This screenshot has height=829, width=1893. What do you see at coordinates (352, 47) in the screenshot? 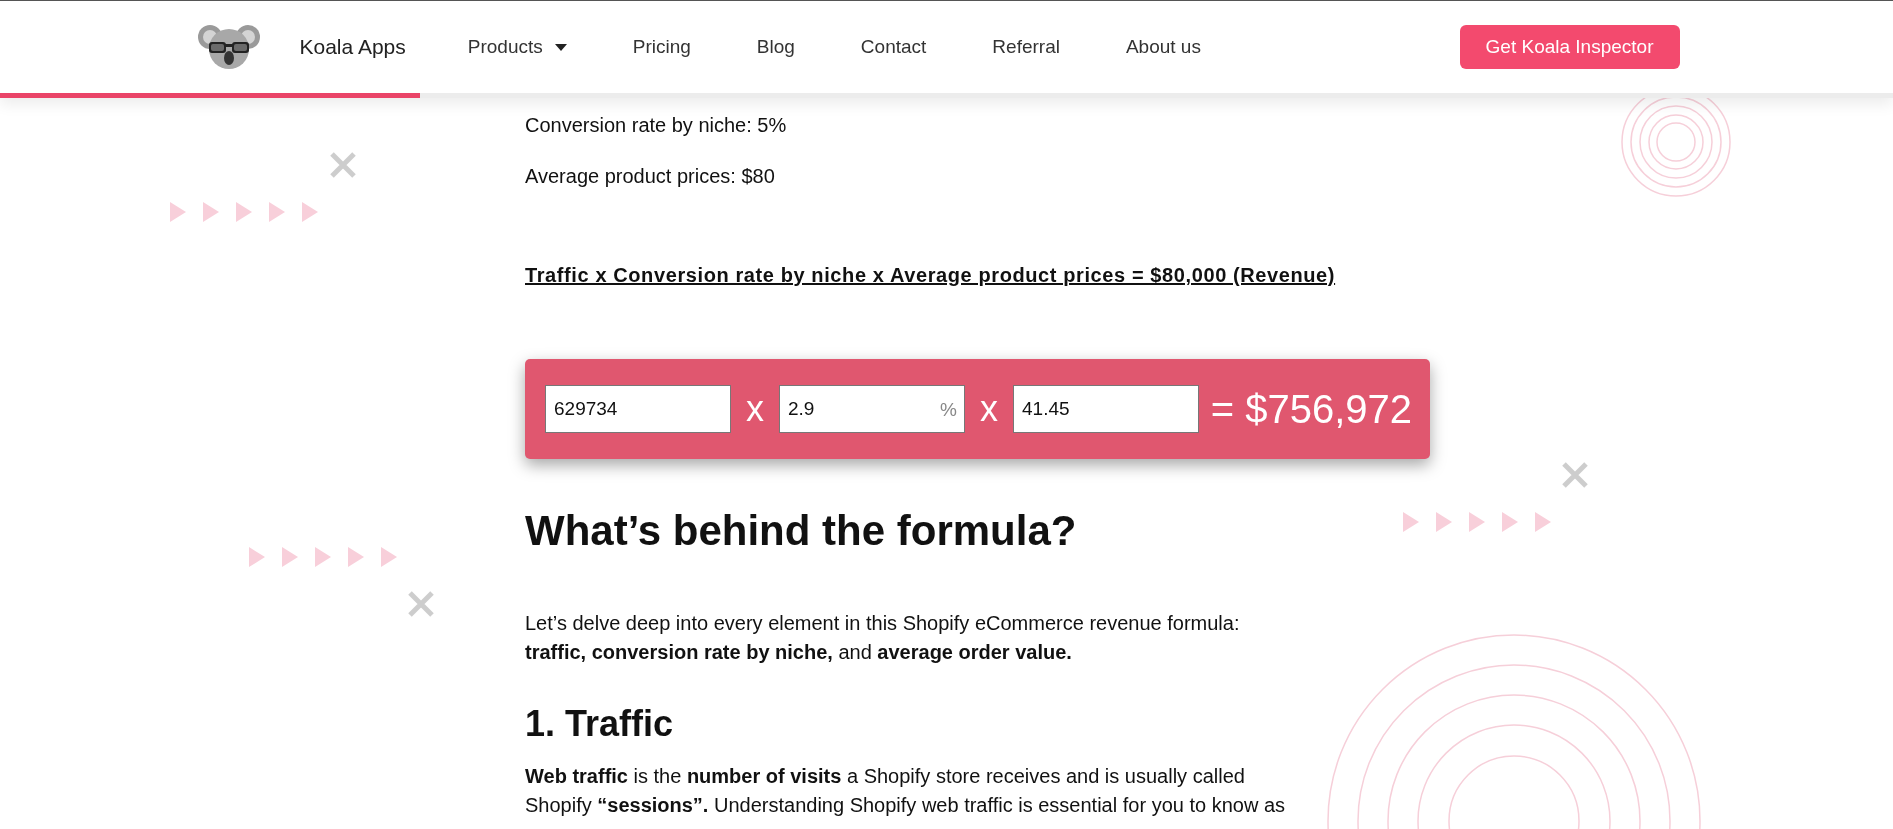
I see `logo-text: Koala Apps` at bounding box center [352, 47].